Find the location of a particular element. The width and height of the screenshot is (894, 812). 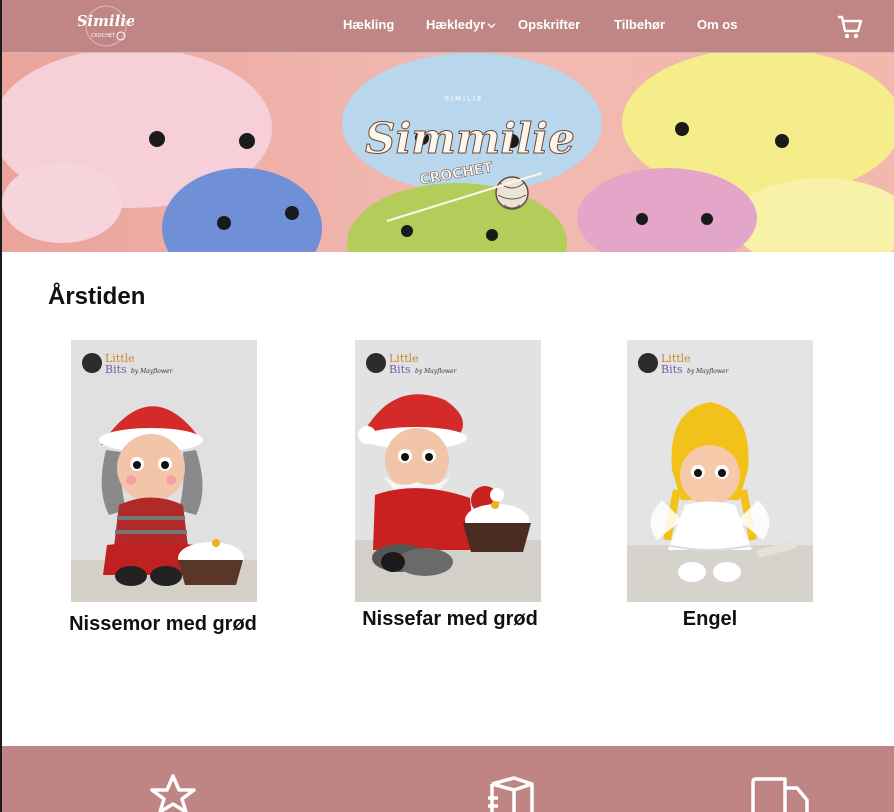

nav-logo-subtext: CROCHET is located at coordinates (103, 36).